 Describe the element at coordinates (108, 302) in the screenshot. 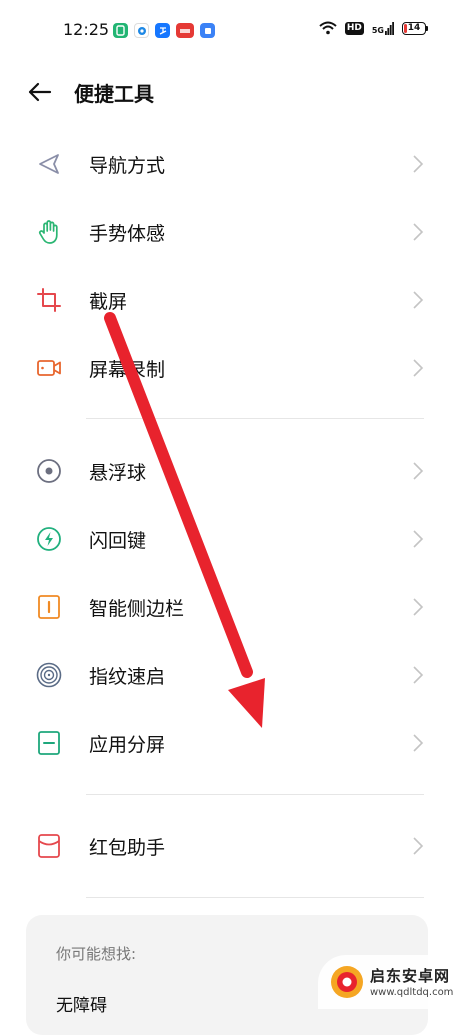

I see `list-item-label: 截屏` at that location.